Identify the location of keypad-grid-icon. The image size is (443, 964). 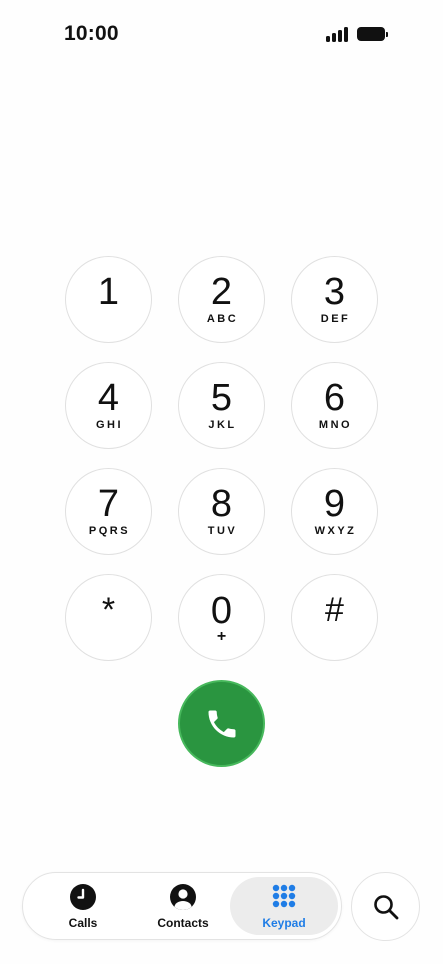
(284, 895).